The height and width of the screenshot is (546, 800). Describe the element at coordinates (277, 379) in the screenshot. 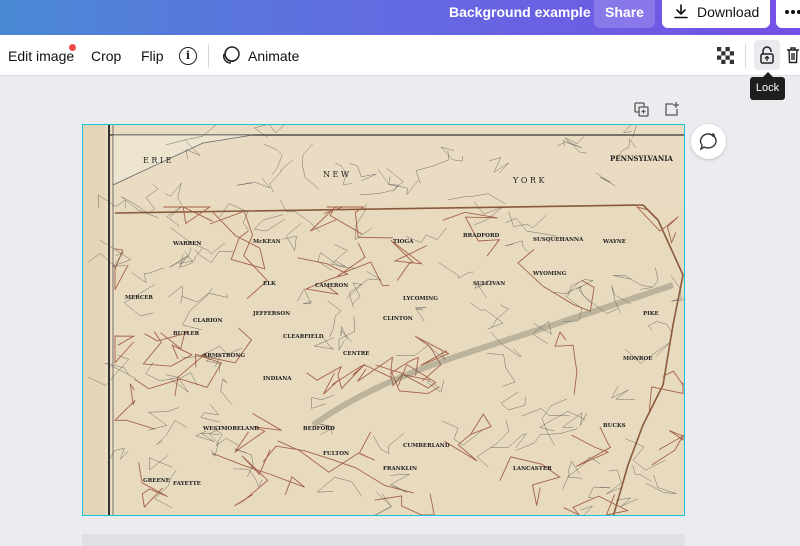

I see `map-county-label: INDIANA` at that location.